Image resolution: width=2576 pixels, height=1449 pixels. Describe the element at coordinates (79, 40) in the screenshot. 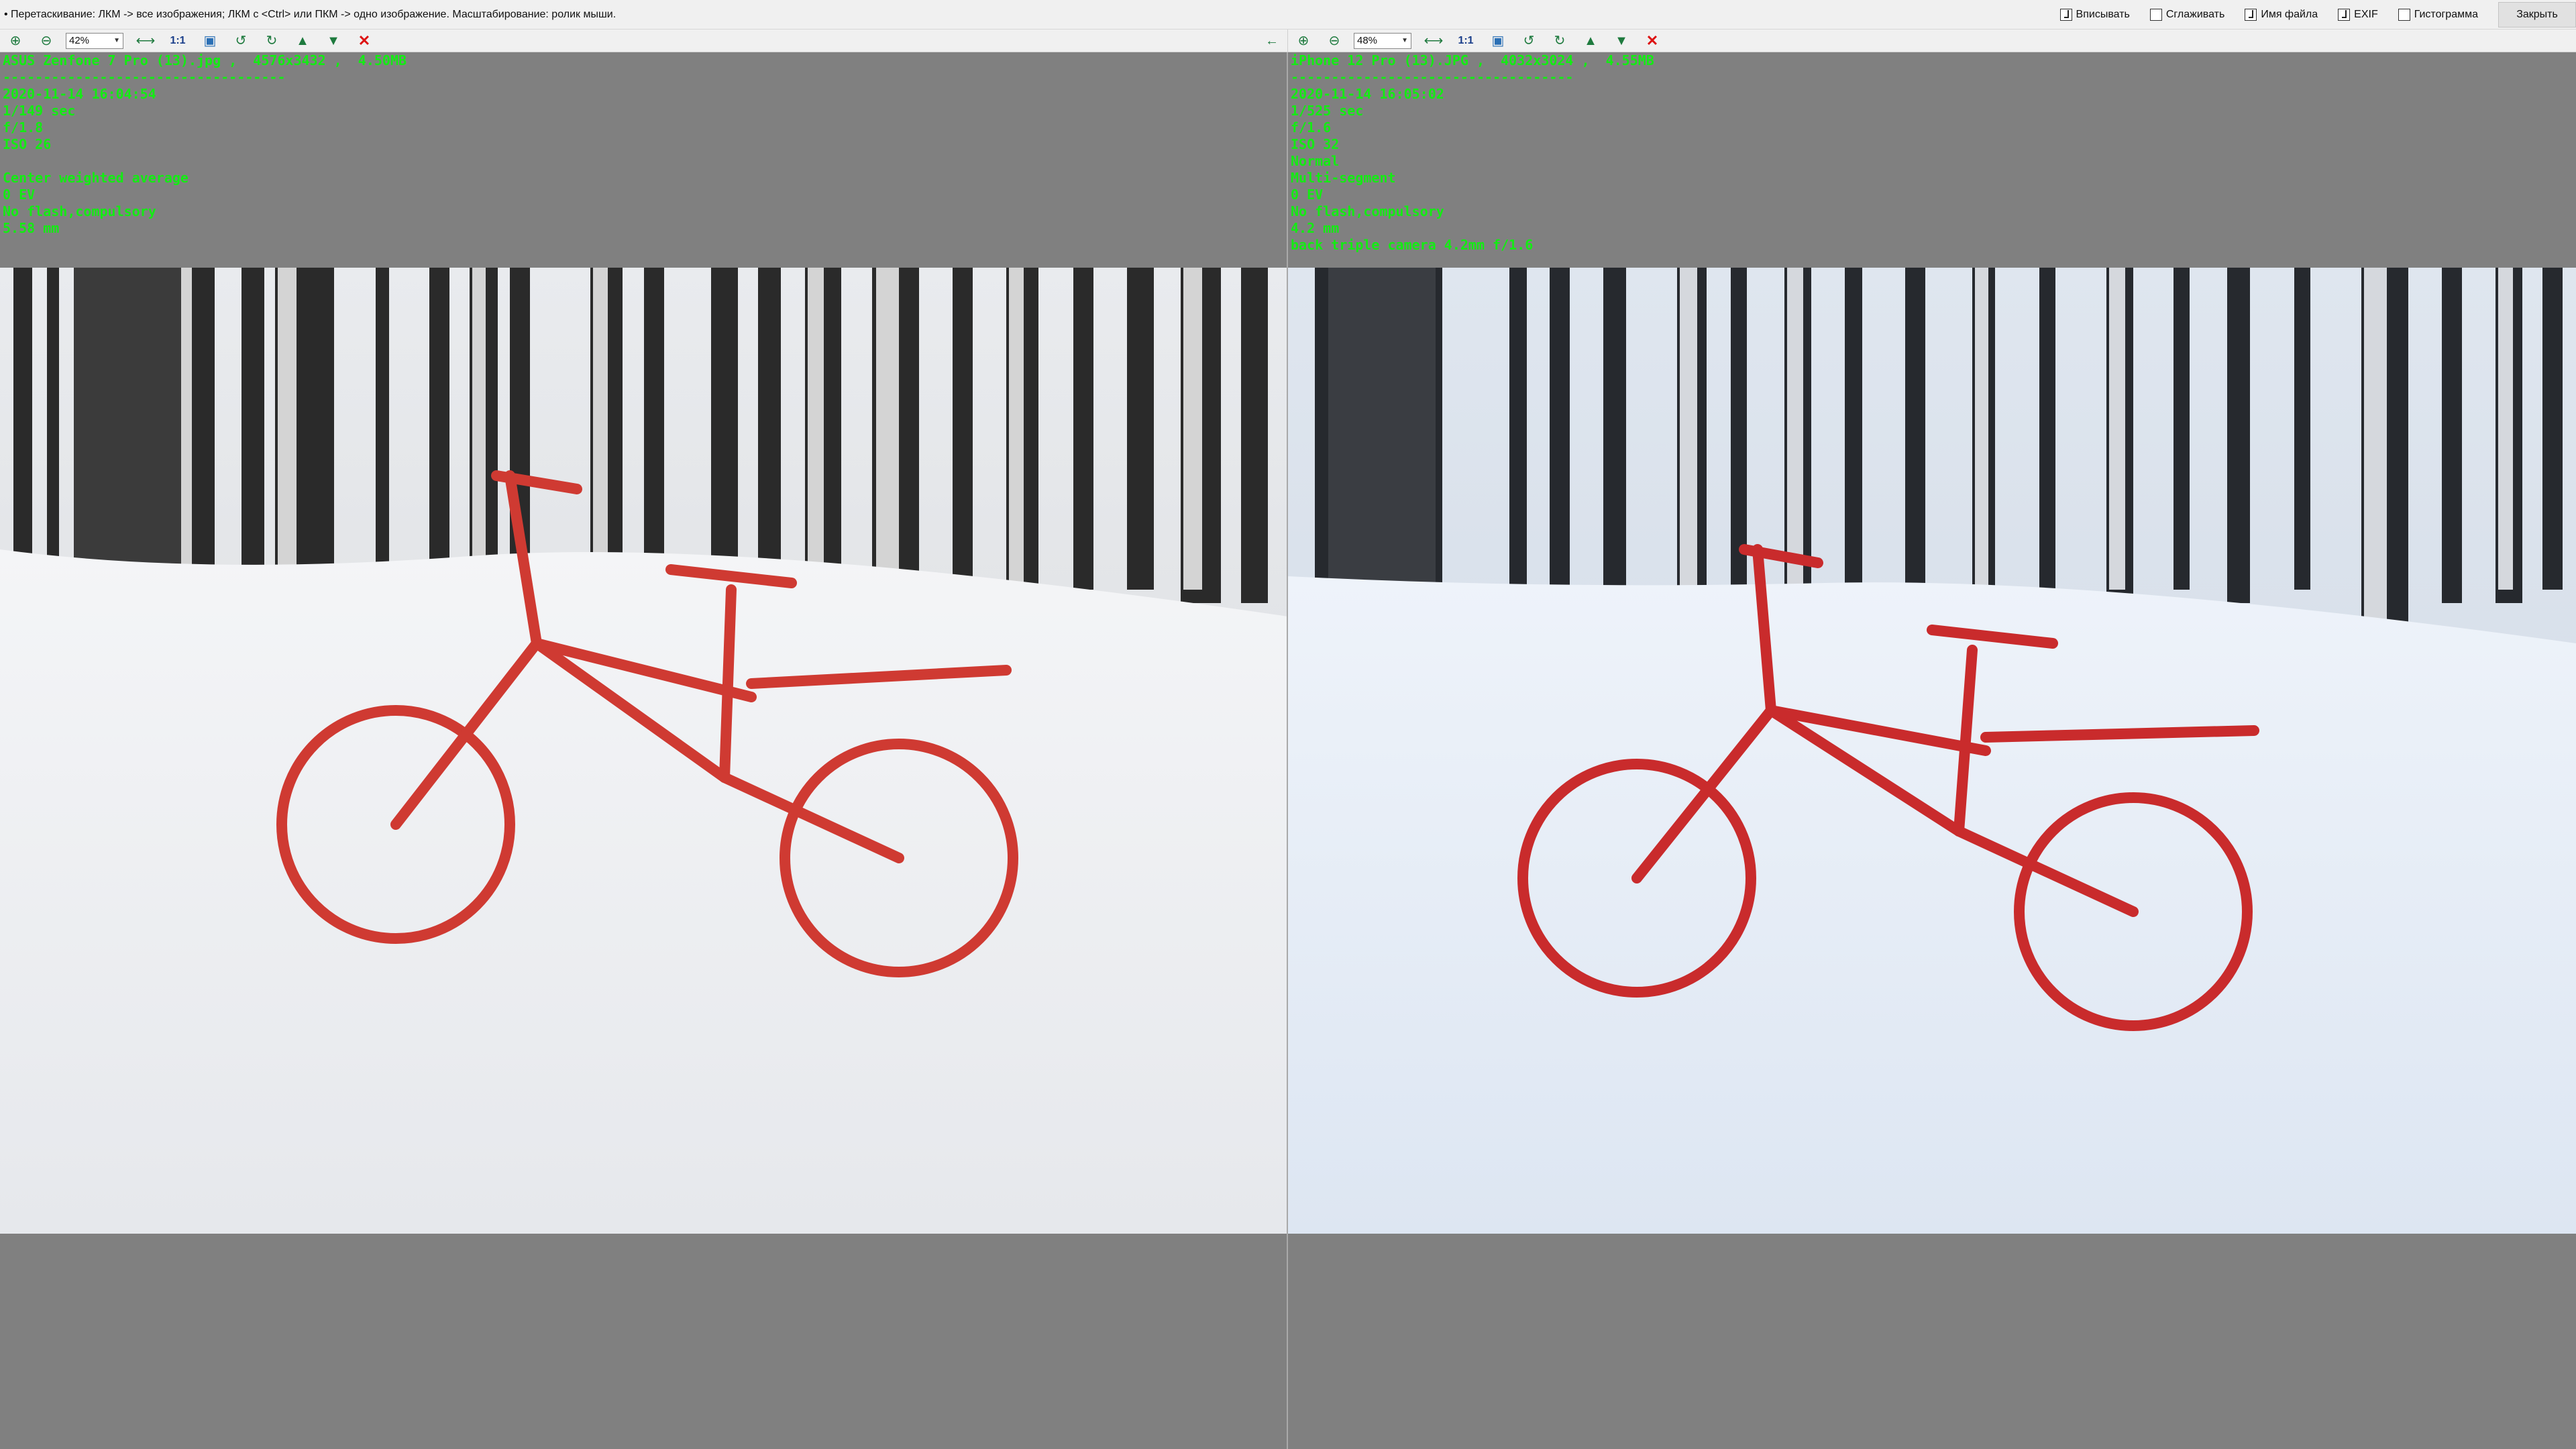

I see `left-zoom-value: 42%` at that location.